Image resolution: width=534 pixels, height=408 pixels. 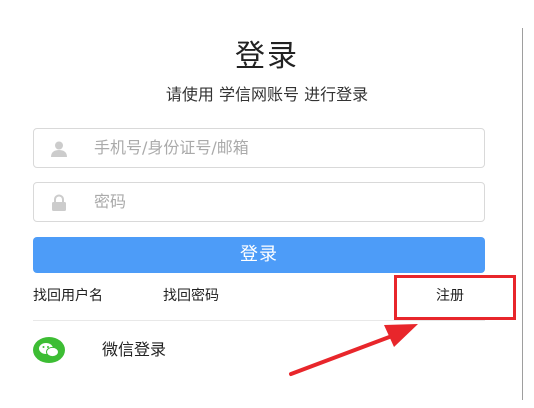 What do you see at coordinates (59, 202) in the screenshot?
I see `lock-icon` at bounding box center [59, 202].